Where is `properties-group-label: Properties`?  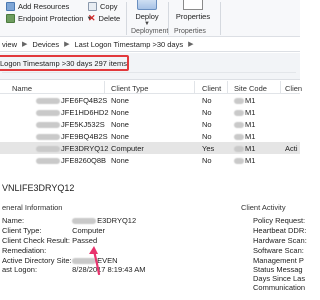
properties-group-label: Properties is located at coordinates (190, 31).